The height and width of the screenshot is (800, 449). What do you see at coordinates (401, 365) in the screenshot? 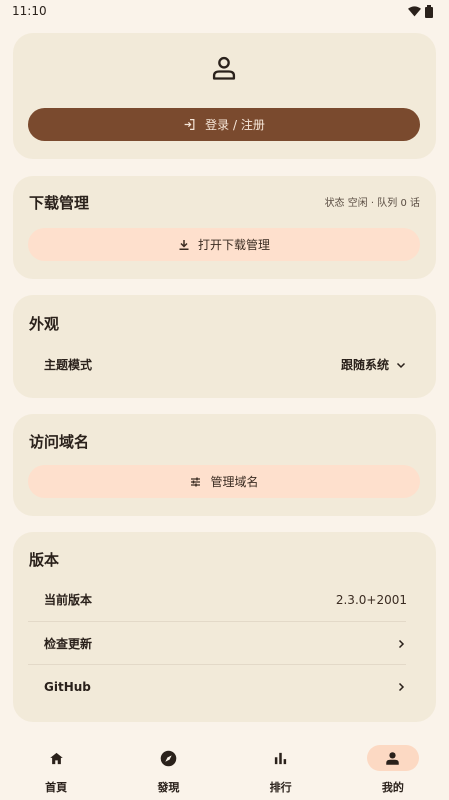
I see `chevron-down-icon` at bounding box center [401, 365].